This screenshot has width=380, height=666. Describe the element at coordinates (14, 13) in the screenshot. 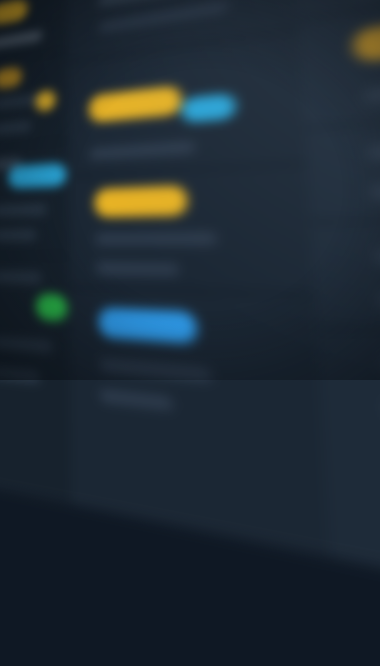

I see `sidebar-badge-yellow` at that location.